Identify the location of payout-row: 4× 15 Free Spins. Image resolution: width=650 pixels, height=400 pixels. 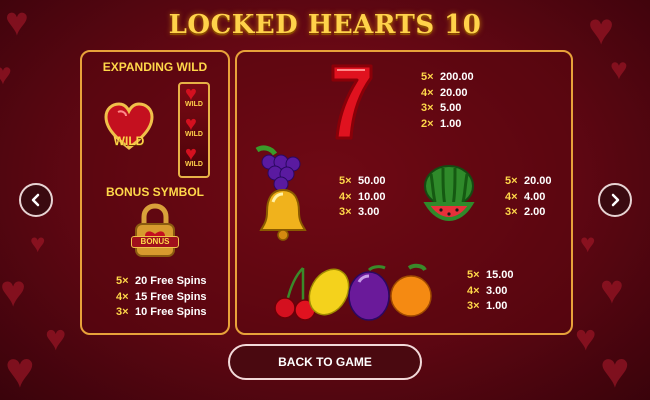
(161, 298).